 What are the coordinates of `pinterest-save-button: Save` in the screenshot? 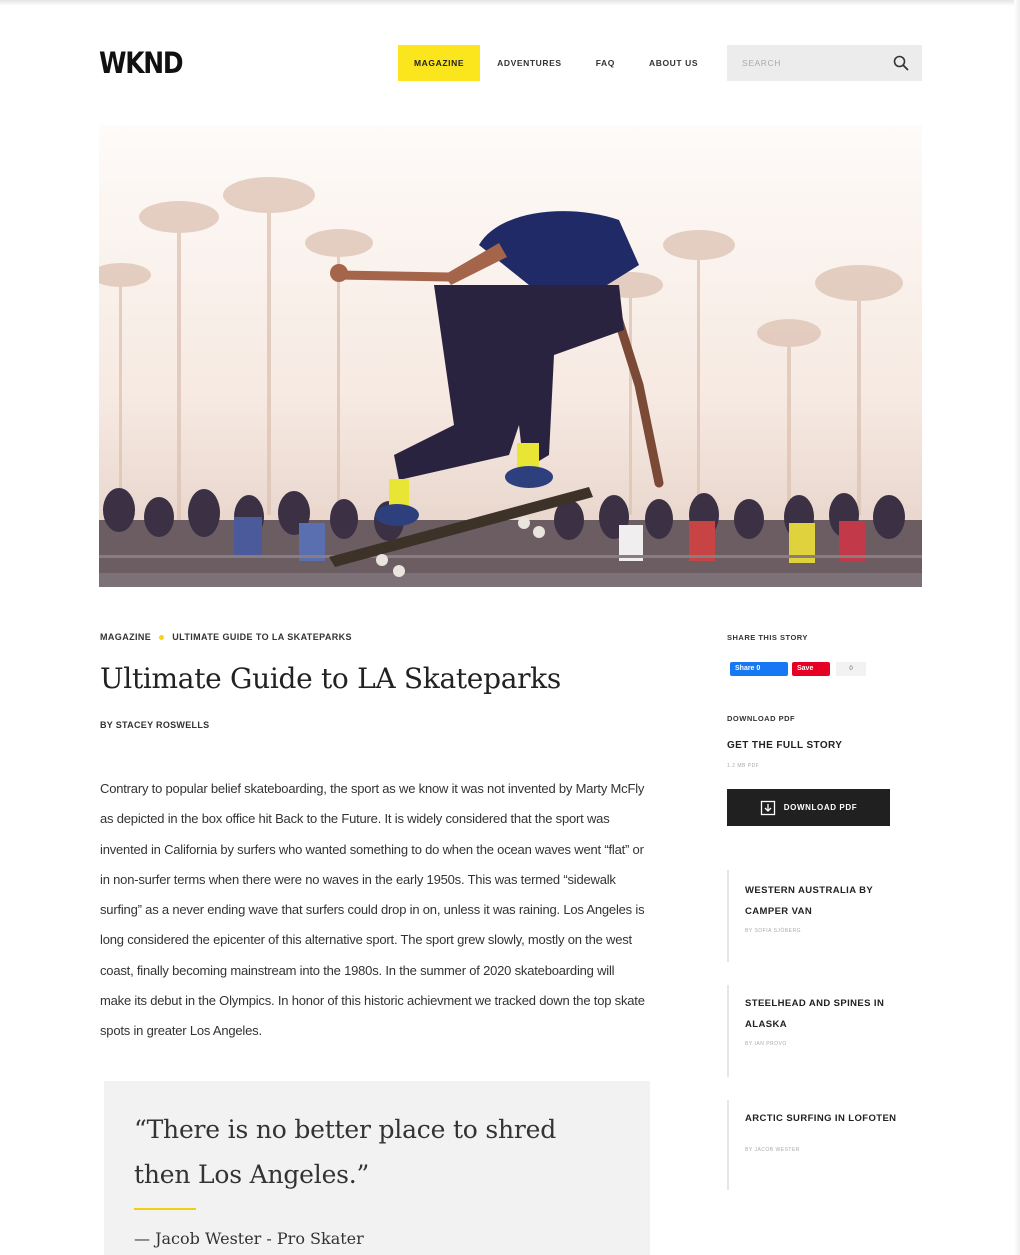 It's located at (811, 669).